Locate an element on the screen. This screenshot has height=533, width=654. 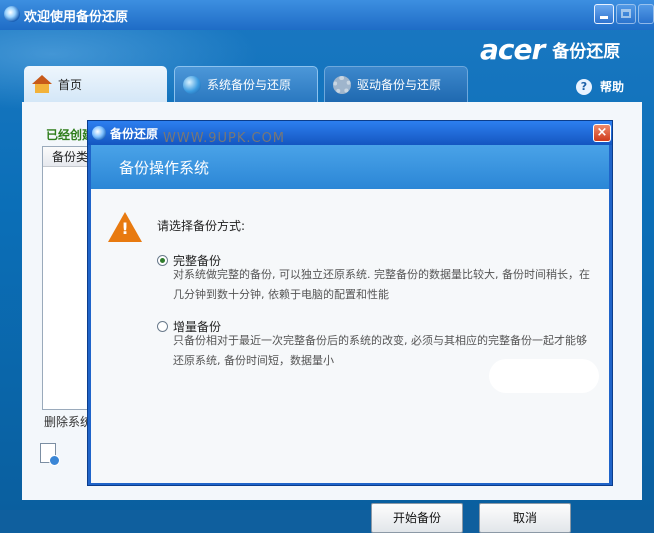
system-backup-icon is located at coordinates (192, 84).